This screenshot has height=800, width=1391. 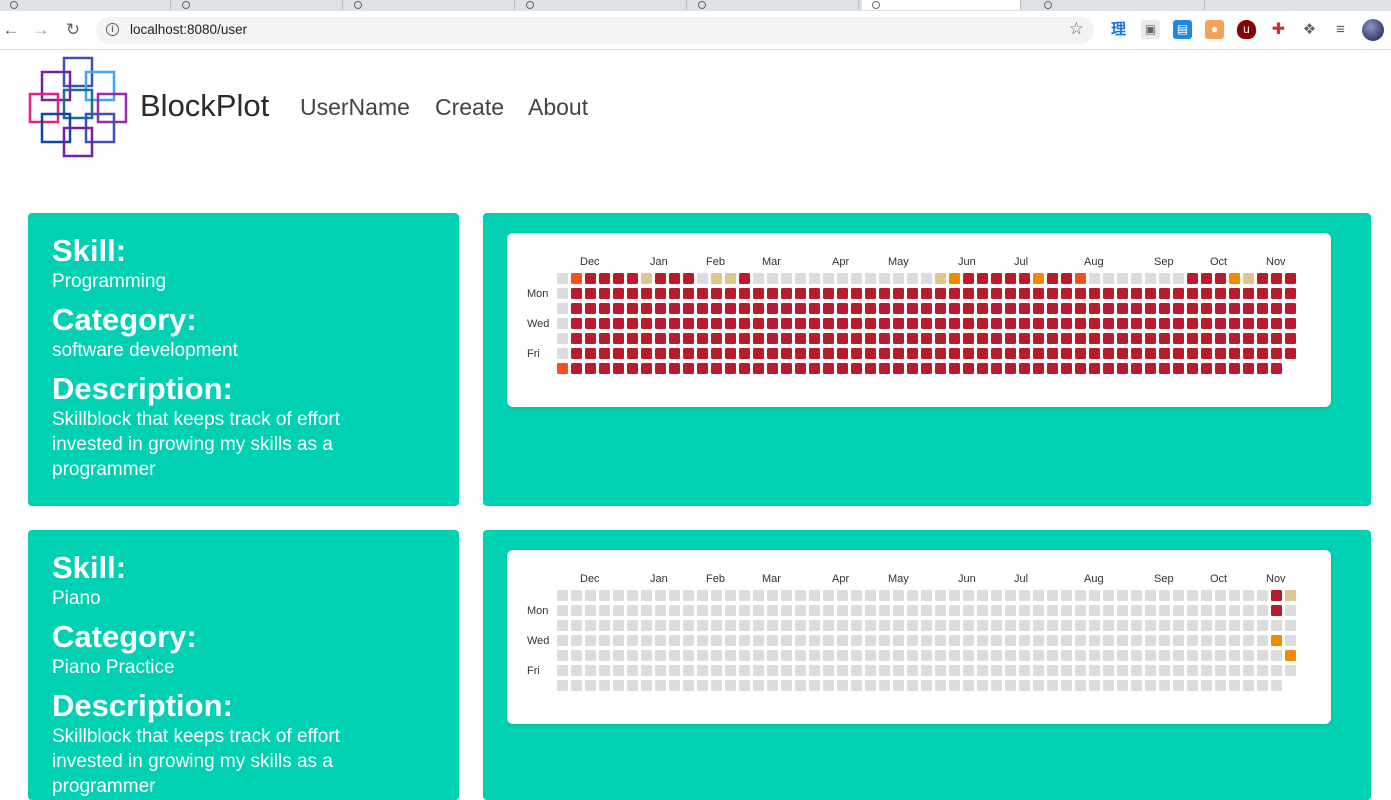 What do you see at coordinates (469, 107) in the screenshot?
I see `nav-link-create: Create` at bounding box center [469, 107].